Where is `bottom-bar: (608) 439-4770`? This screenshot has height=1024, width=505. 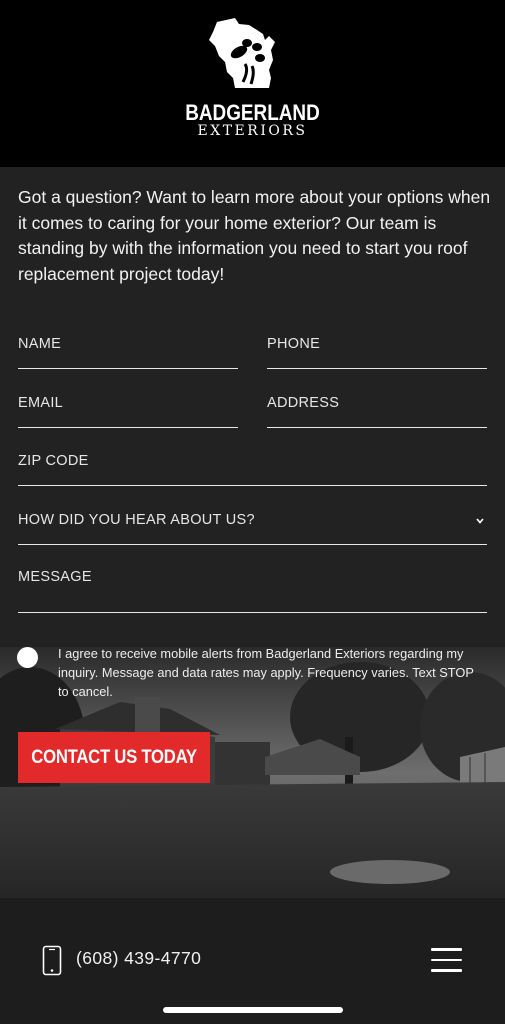 bottom-bar: (608) 439-4770 is located at coordinates (252, 961).